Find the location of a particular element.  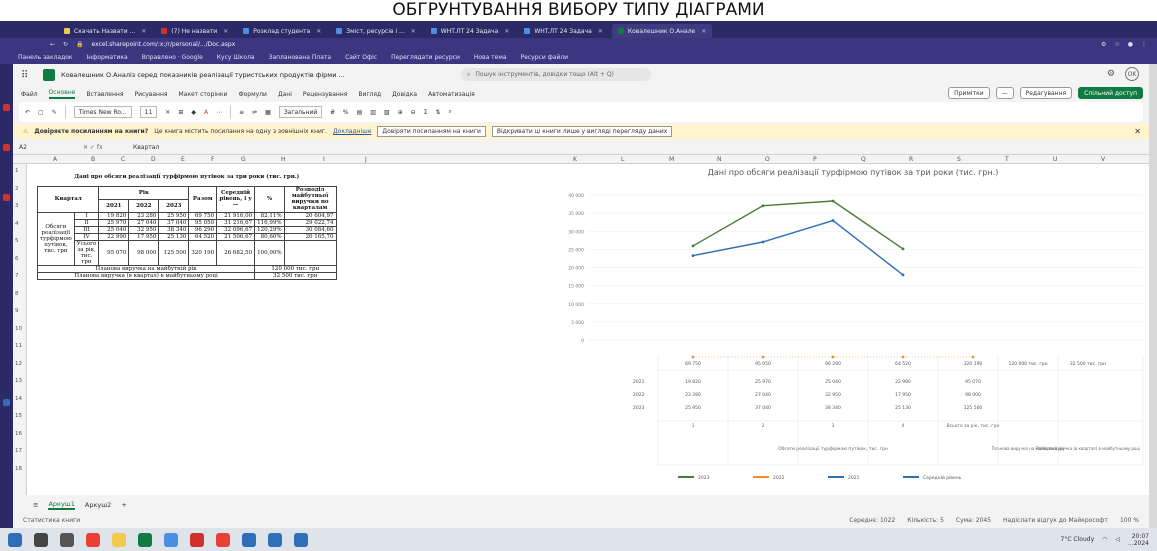

table-cell: 120,29% is located at coordinates (269, 229).